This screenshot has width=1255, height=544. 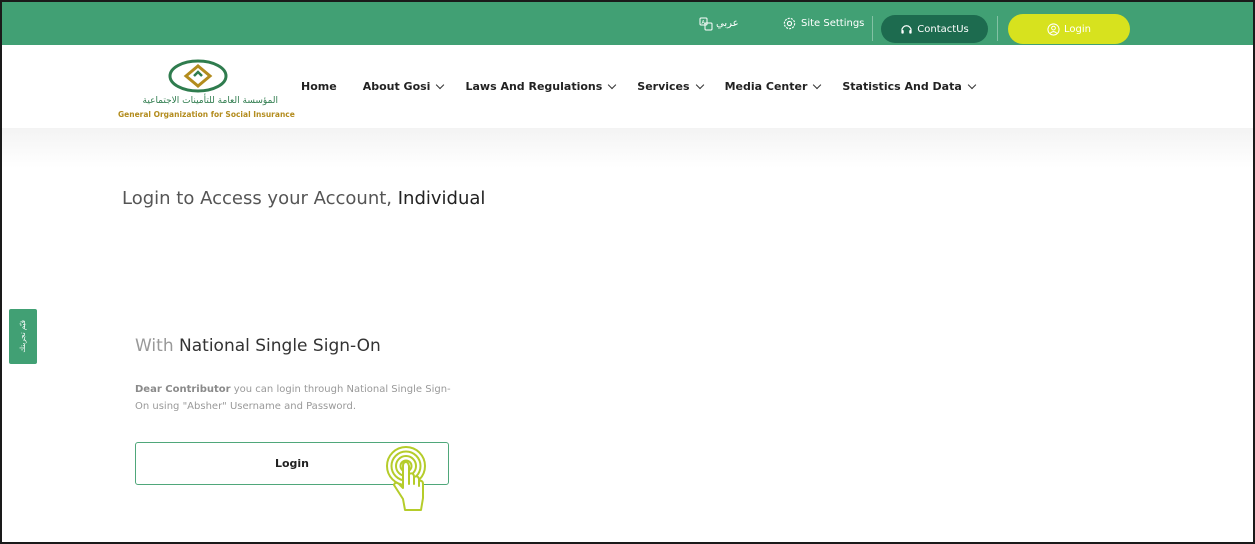 I want to click on nav-statistics-label: Statistics And Data, so click(x=902, y=86).